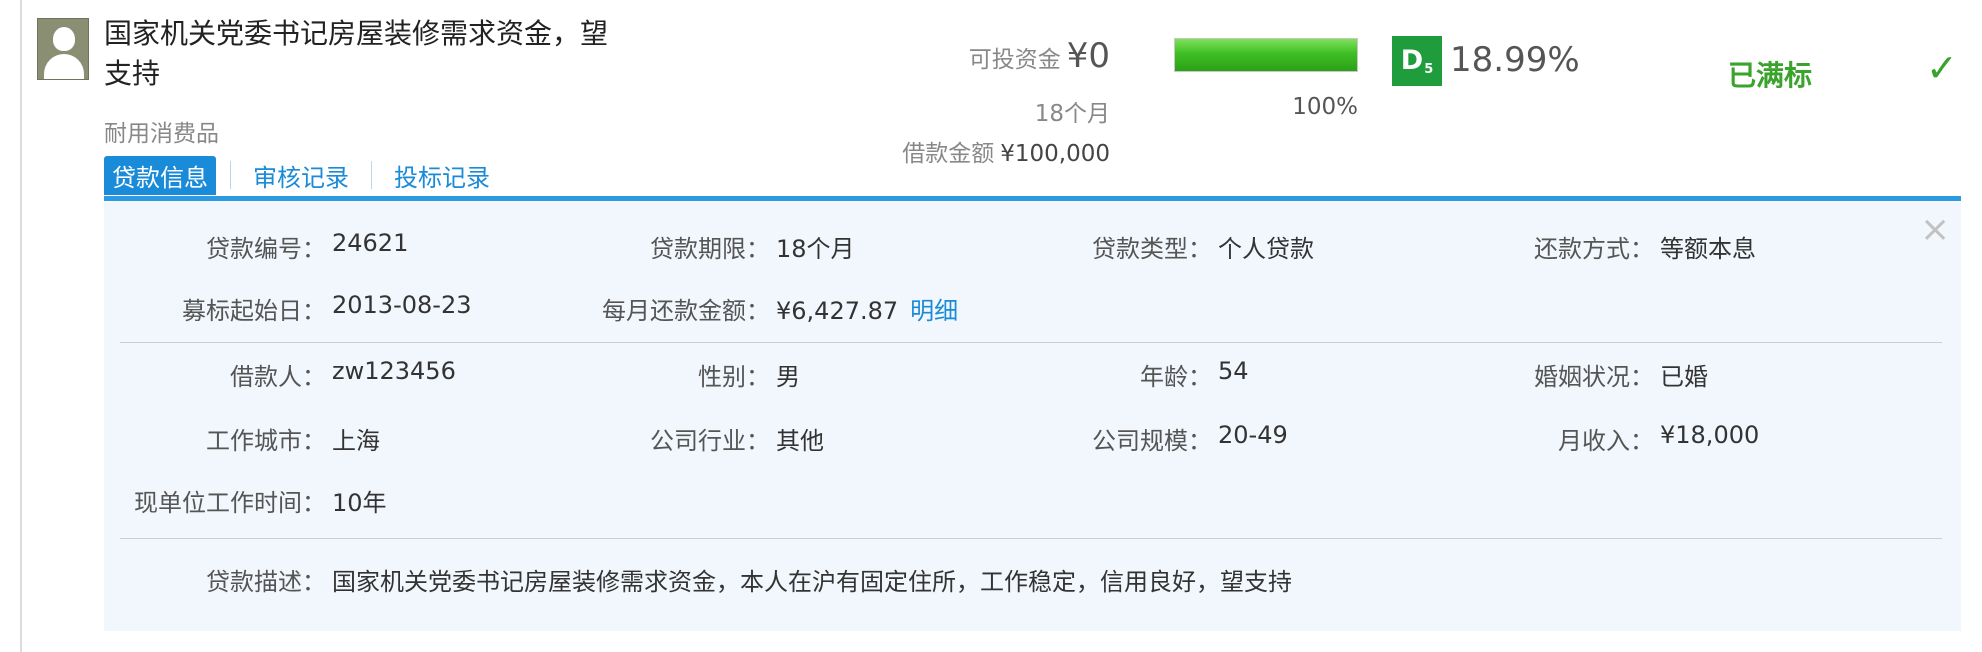  Describe the element at coordinates (1515, 60) in the screenshot. I see `interest-rate: 18.99%` at that location.